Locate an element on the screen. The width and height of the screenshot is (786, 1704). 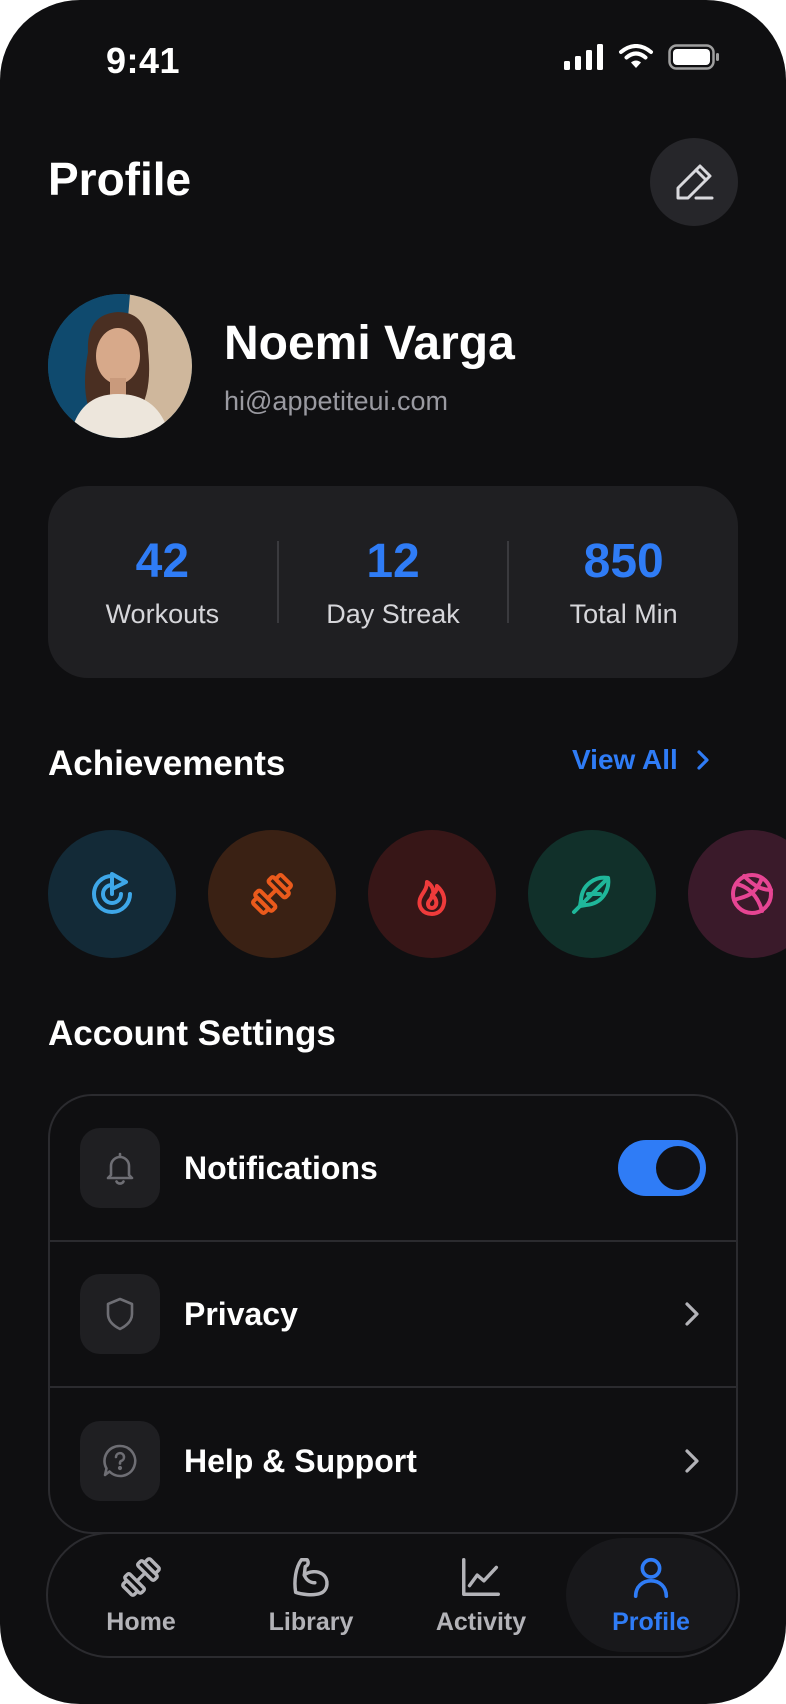
feather-icon is located at coordinates (591, 894).